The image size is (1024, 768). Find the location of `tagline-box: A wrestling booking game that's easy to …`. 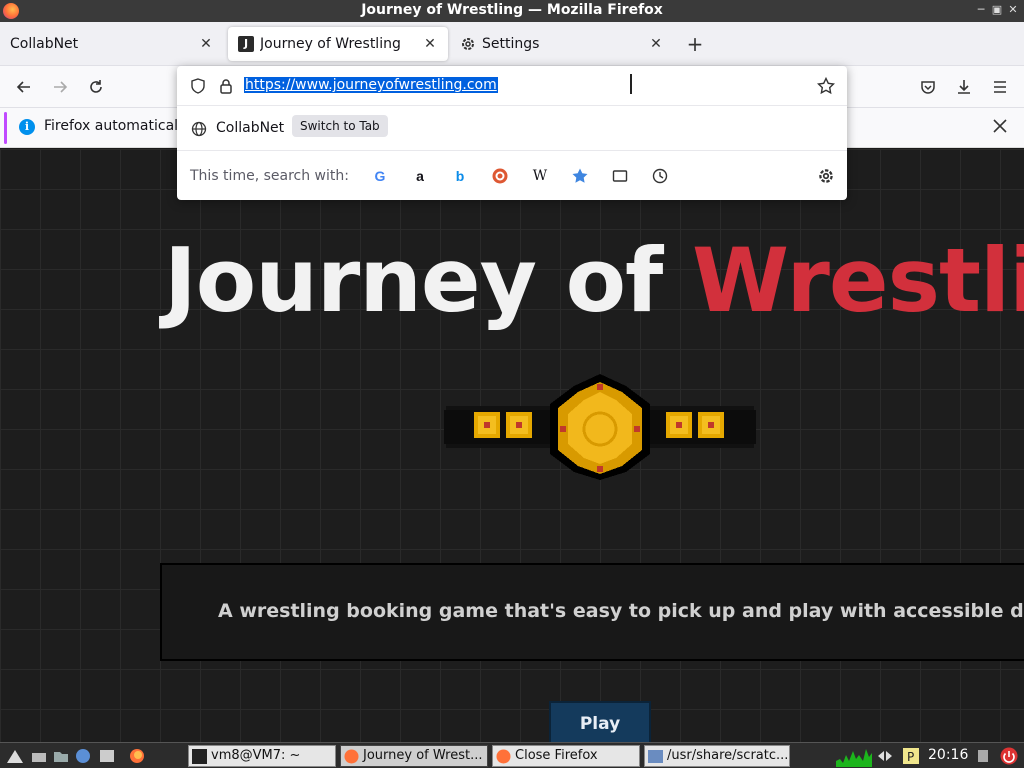

tagline-box: A wrestling booking game that's easy to … is located at coordinates (592, 612).